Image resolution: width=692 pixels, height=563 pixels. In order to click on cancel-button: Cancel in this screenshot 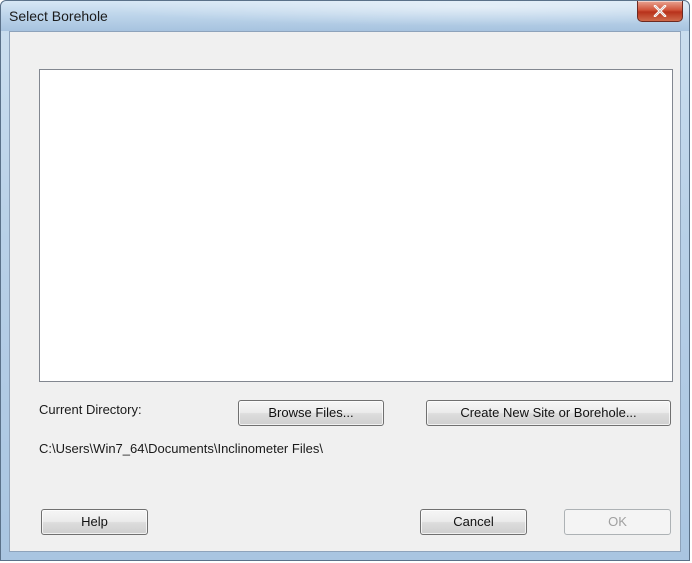, I will do `click(473, 522)`.